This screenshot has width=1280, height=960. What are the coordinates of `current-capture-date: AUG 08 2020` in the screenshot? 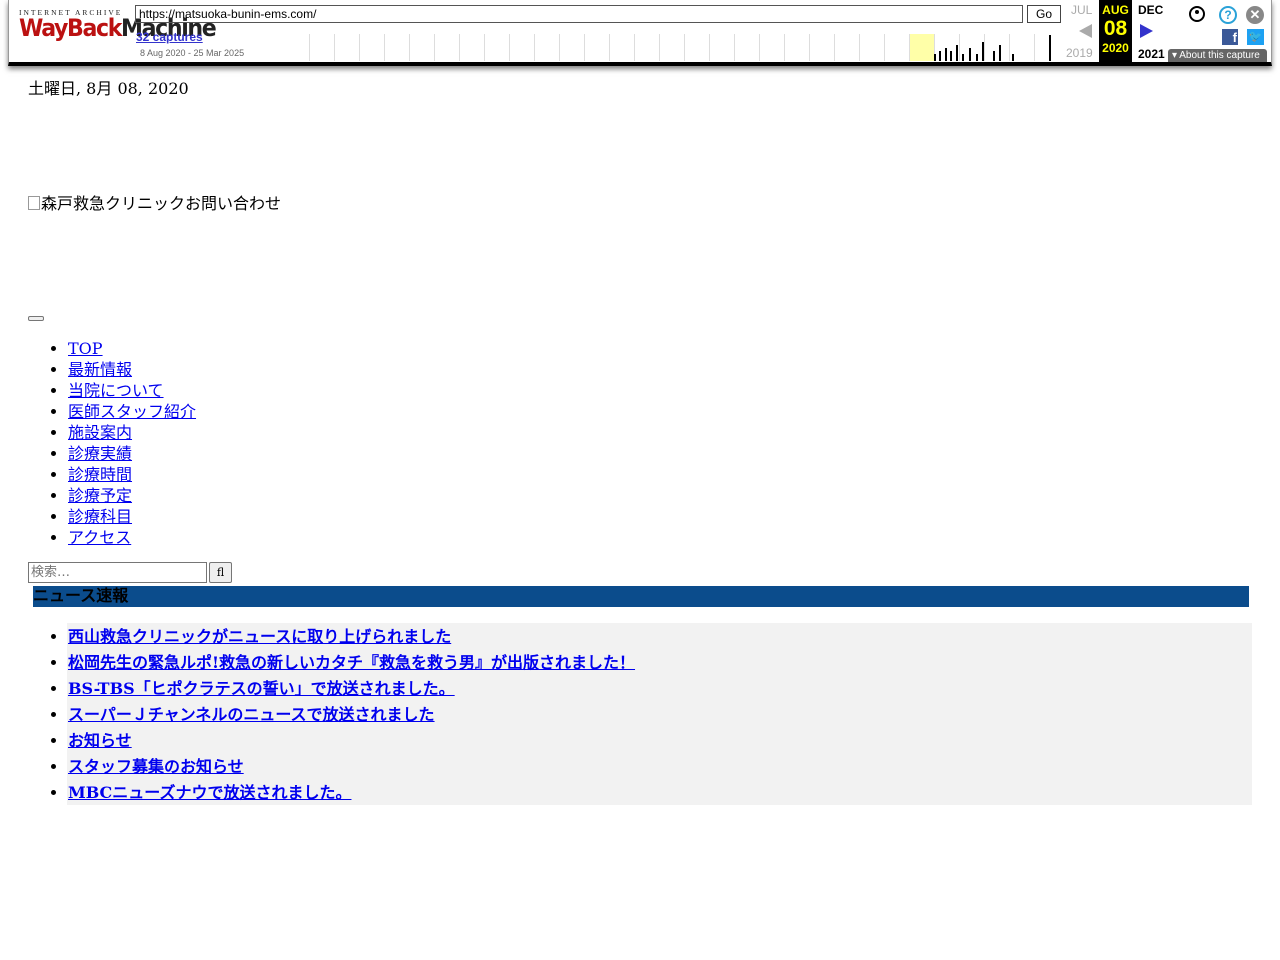 It's located at (1115, 31).